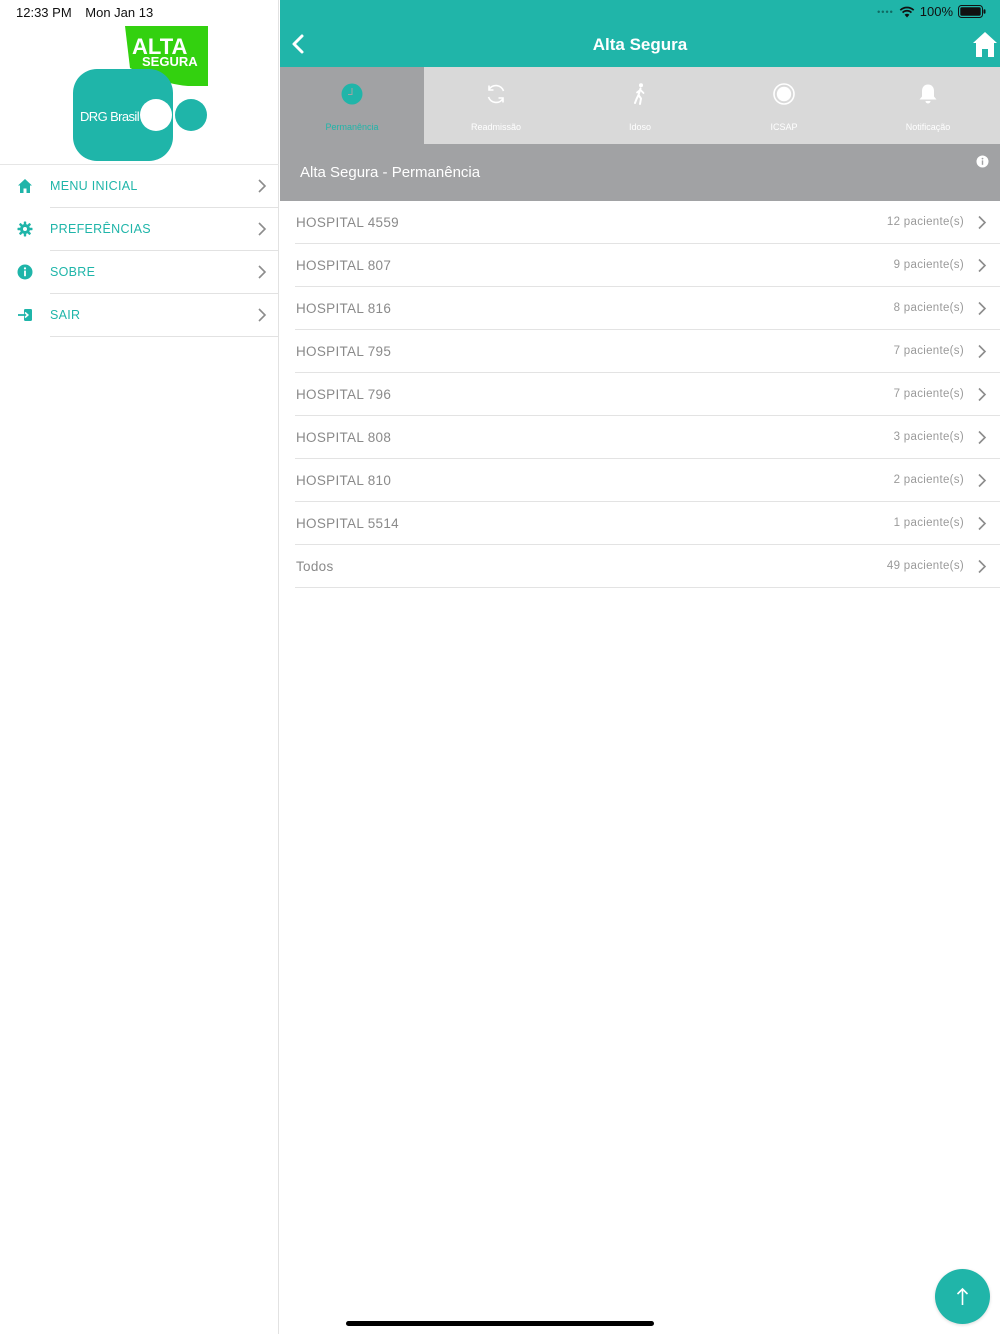 The image size is (1000, 1334). I want to click on clock-icon, so click(352, 94).